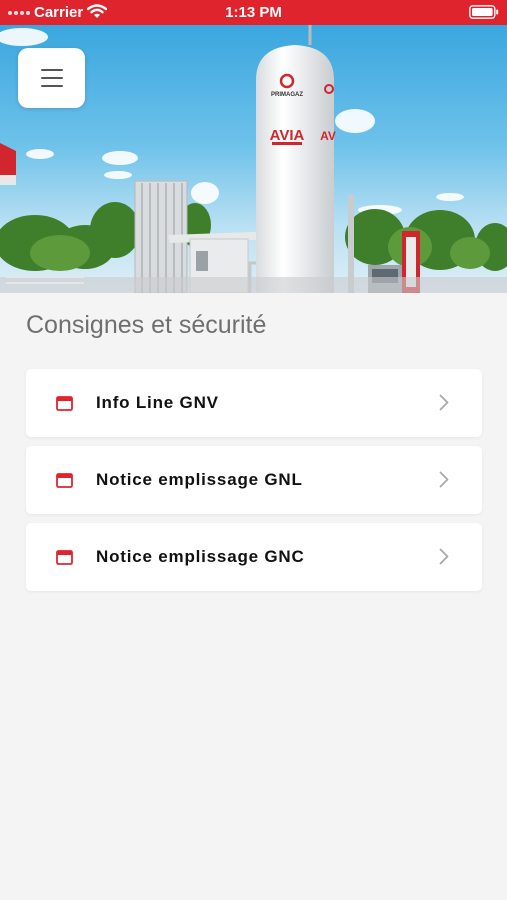 The width and height of the screenshot is (507, 900). Describe the element at coordinates (287, 95) in the screenshot. I see `svg-text: PRIMAGAZ` at that location.